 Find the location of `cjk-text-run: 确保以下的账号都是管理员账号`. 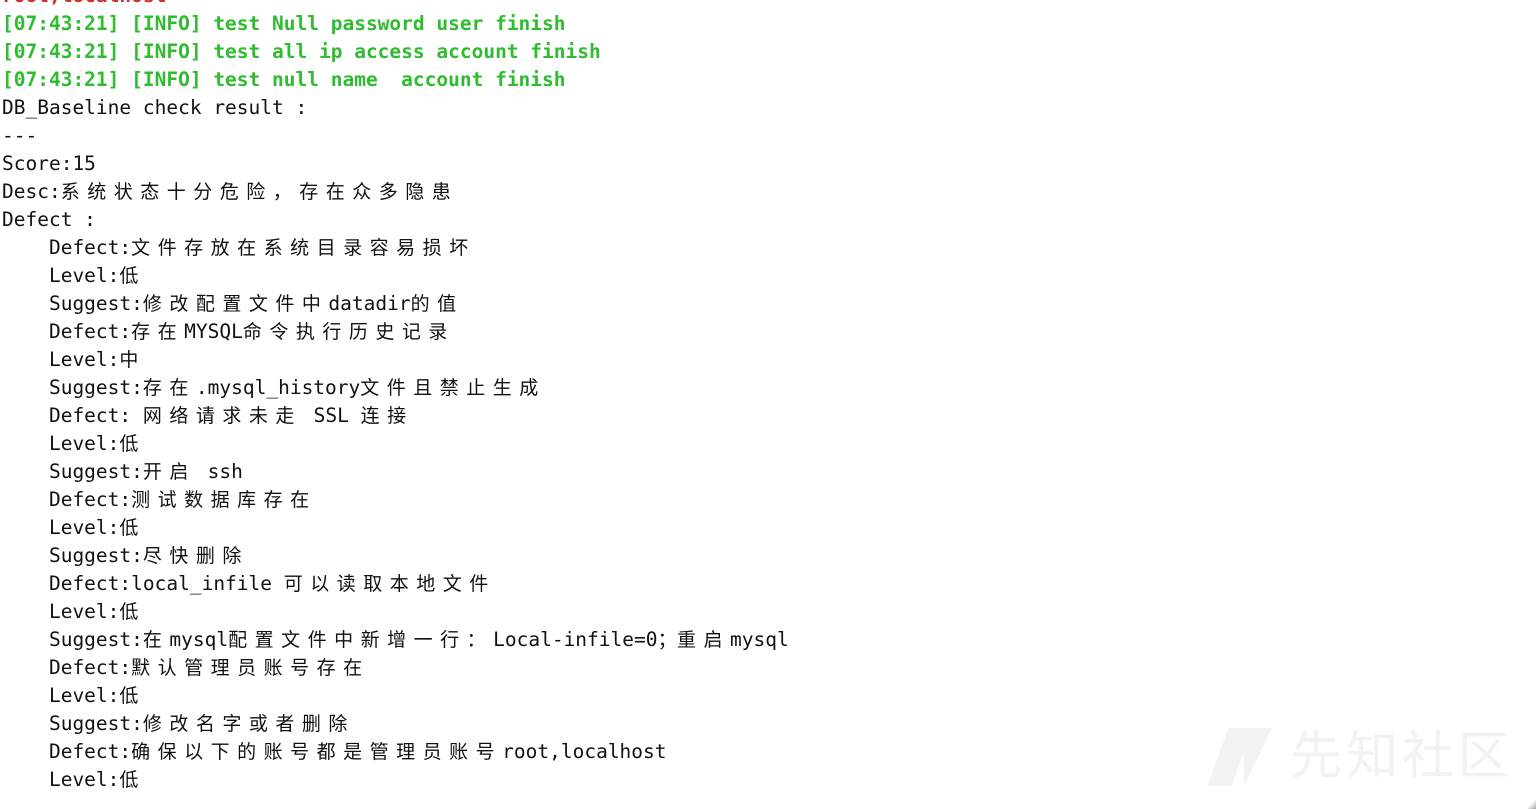

cjk-text-run: 确保以下的账号都是管理员账号 is located at coordinates (317, 752).